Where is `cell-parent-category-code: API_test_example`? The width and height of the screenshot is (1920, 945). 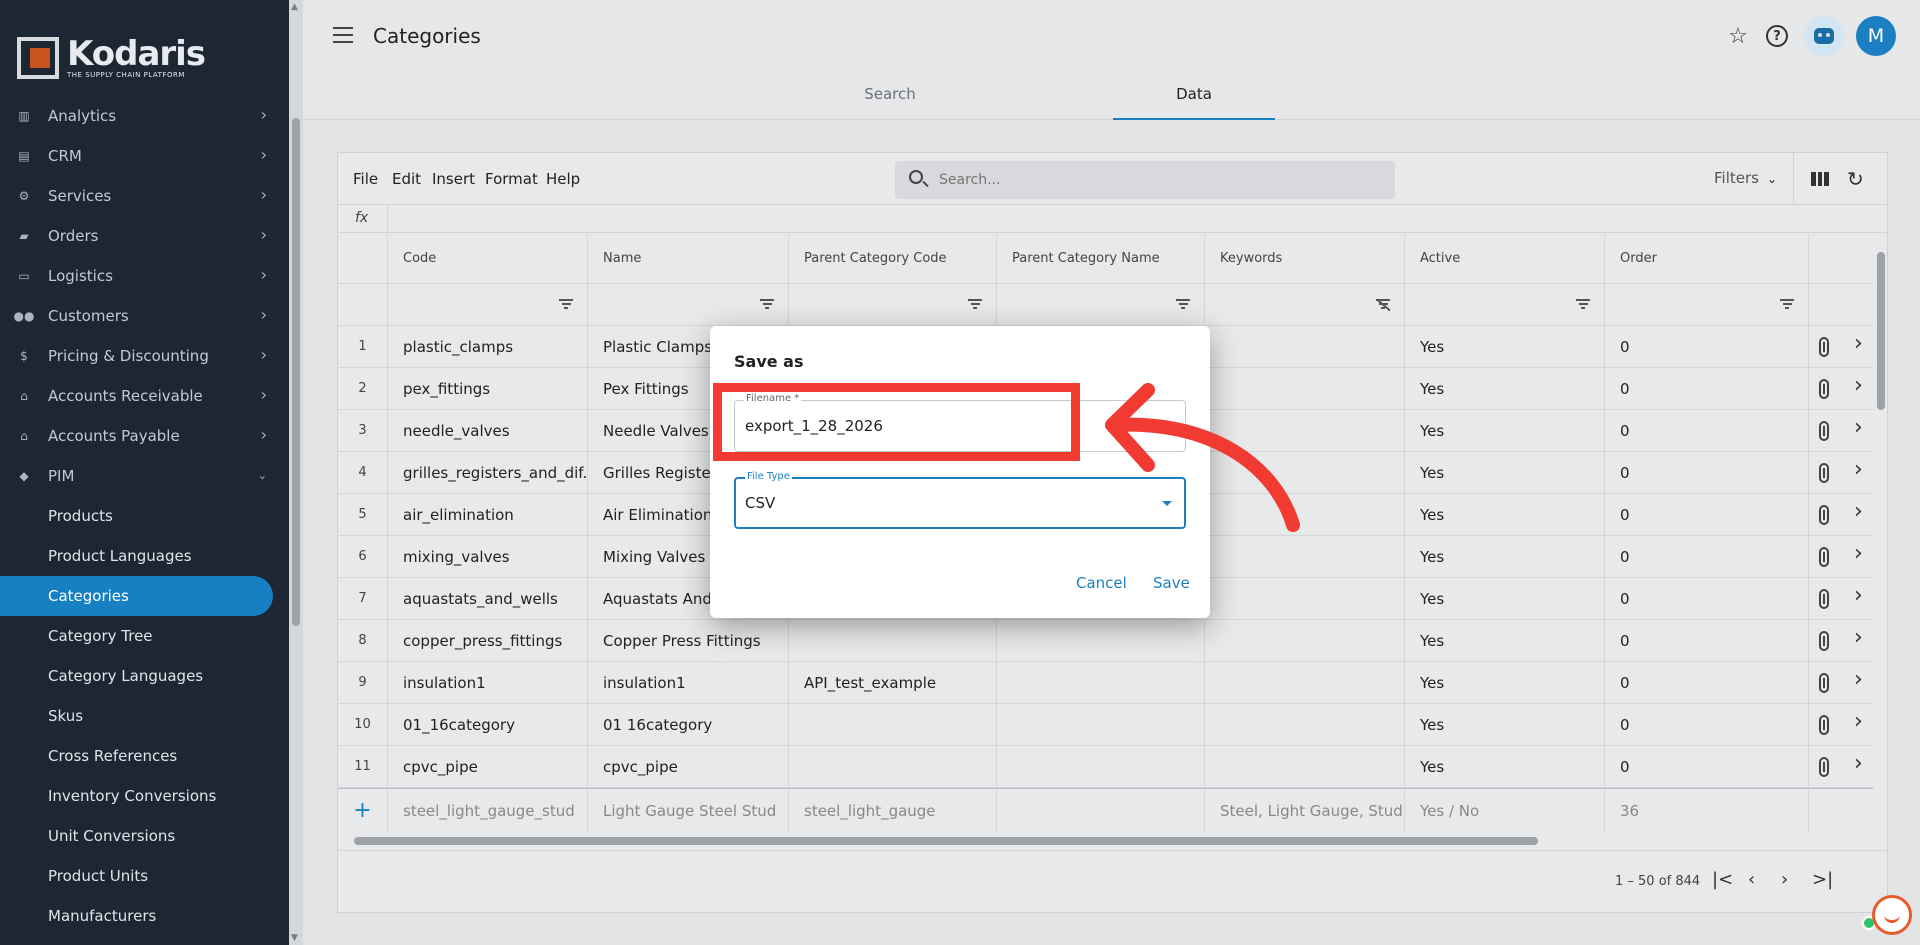 cell-parent-category-code: API_test_example is located at coordinates (893, 682).